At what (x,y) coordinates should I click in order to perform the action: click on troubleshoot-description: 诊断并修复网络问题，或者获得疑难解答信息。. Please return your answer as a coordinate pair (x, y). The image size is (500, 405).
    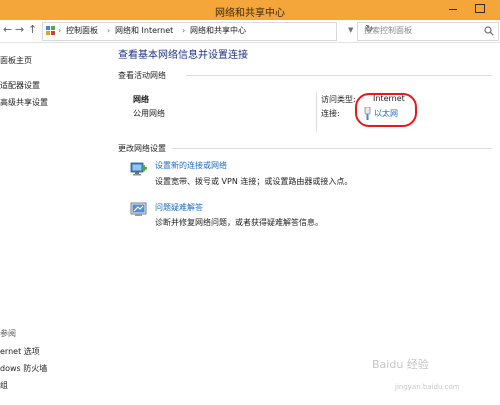
    Looking at the image, I should click on (239, 222).